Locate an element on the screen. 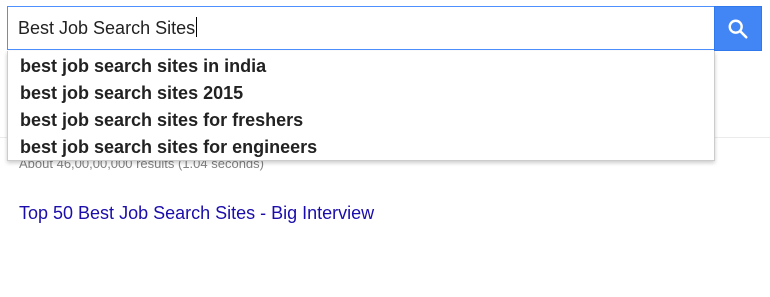 The width and height of the screenshot is (770, 297). text-caret is located at coordinates (197, 27).